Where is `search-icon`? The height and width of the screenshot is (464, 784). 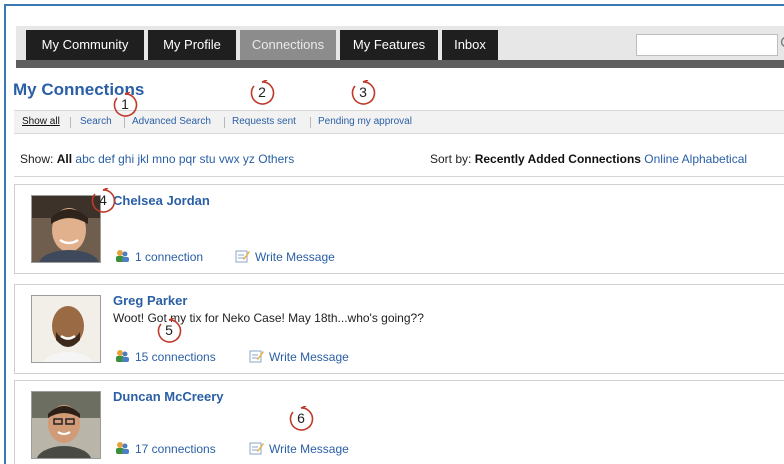
search-icon is located at coordinates (782, 44).